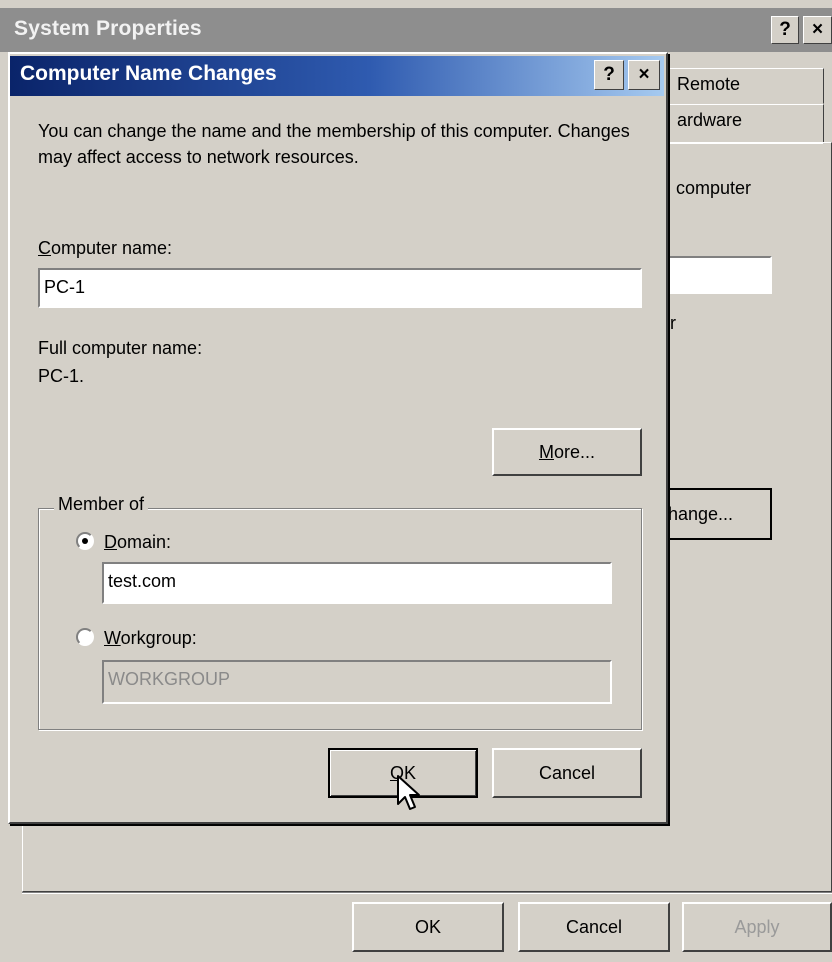 Image resolution: width=832 pixels, height=962 pixels. Describe the element at coordinates (340, 288) in the screenshot. I see `computer-name-input: PC-1` at that location.